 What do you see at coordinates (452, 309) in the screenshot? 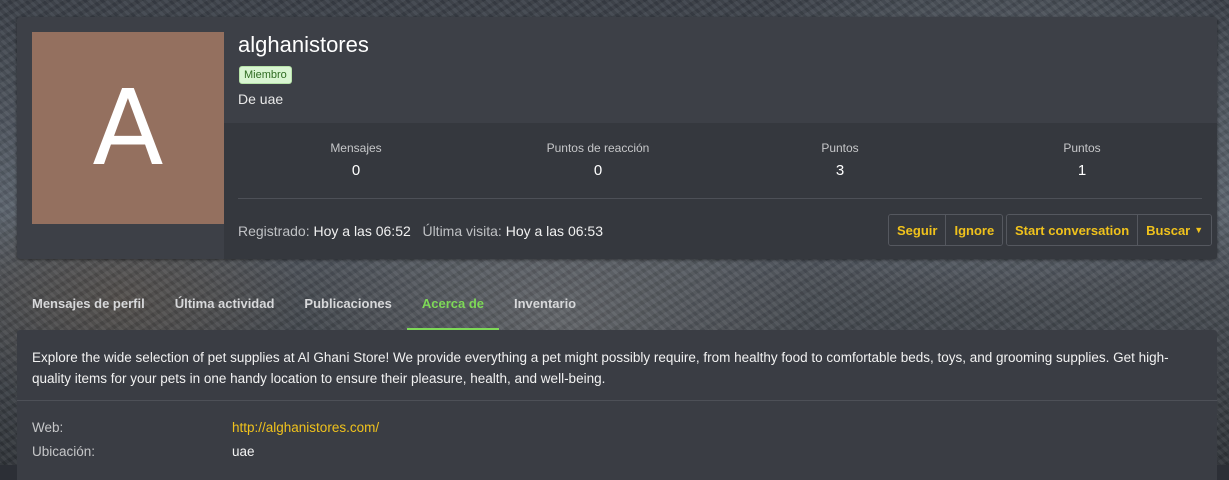
I see `tab-about: Acerca de` at bounding box center [452, 309].